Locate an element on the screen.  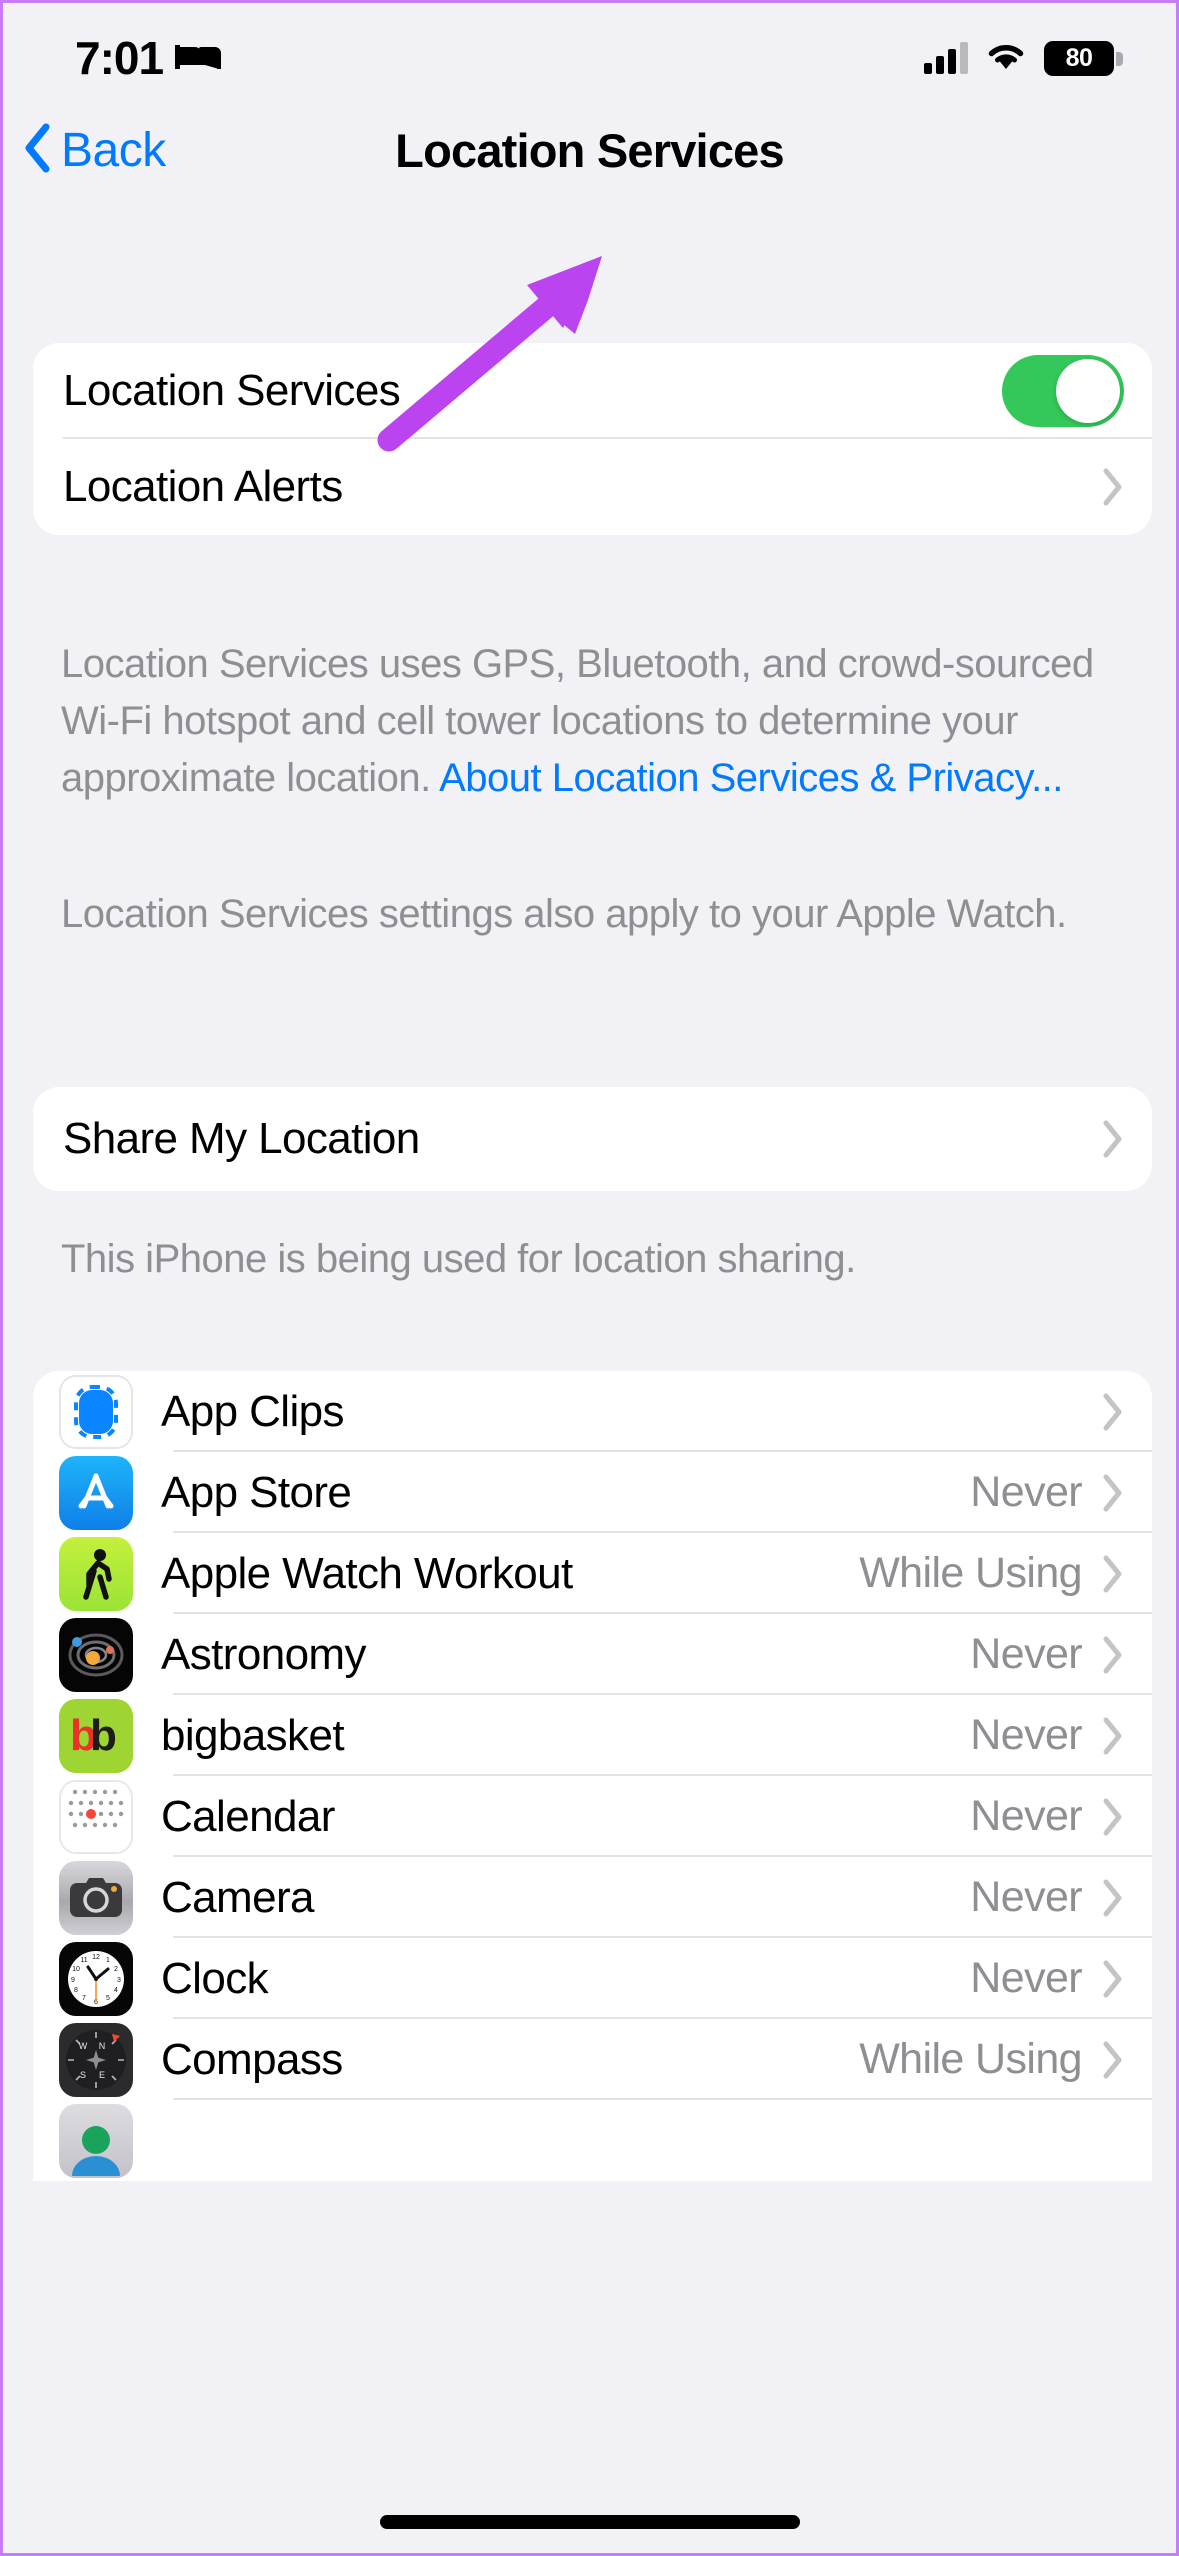
battery-indicator: 80 is located at coordinates (1083, 58).